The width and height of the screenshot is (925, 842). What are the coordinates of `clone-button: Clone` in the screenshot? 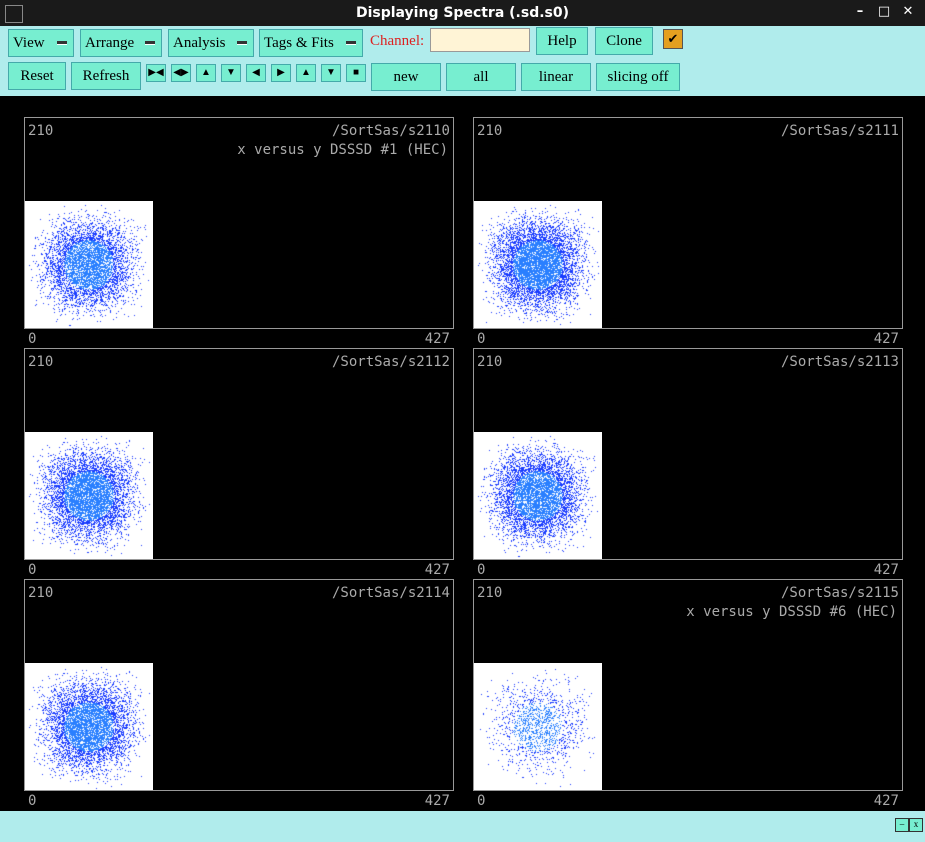 It's located at (624, 41).